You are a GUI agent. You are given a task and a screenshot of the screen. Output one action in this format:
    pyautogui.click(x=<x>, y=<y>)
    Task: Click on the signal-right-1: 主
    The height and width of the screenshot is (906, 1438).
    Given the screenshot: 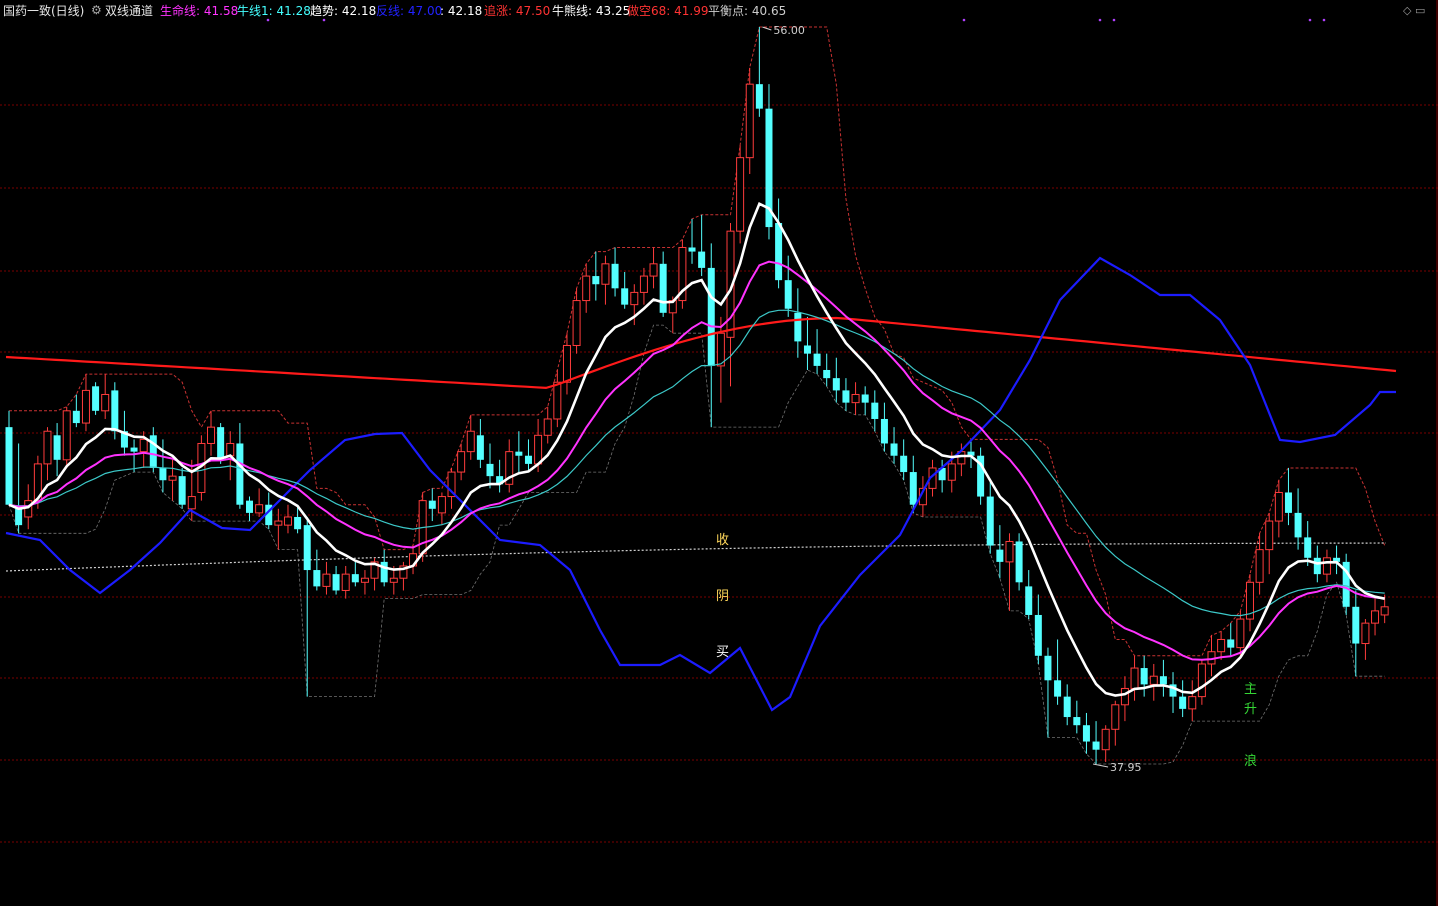 What is the action you would take?
    pyautogui.click(x=1250, y=689)
    